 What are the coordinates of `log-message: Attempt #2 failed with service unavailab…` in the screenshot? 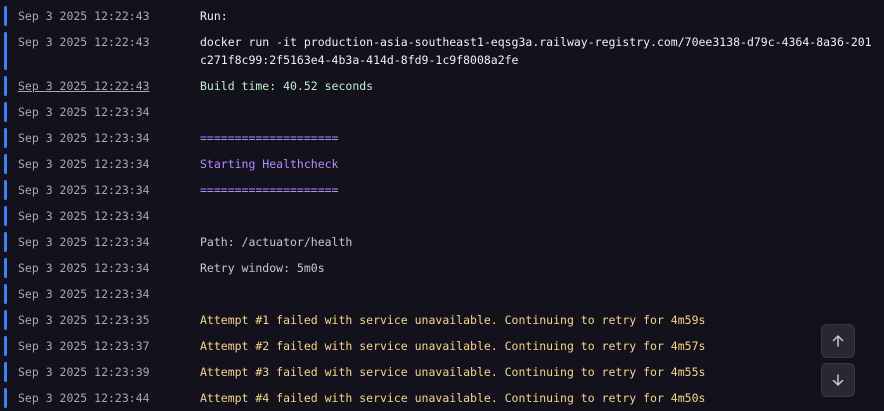 It's located at (453, 346).